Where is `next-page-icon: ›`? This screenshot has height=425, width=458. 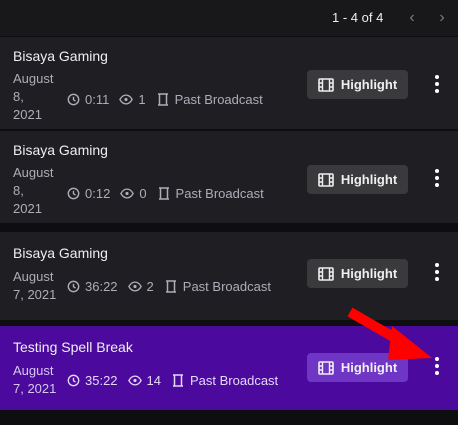
next-page-icon: › is located at coordinates (442, 18).